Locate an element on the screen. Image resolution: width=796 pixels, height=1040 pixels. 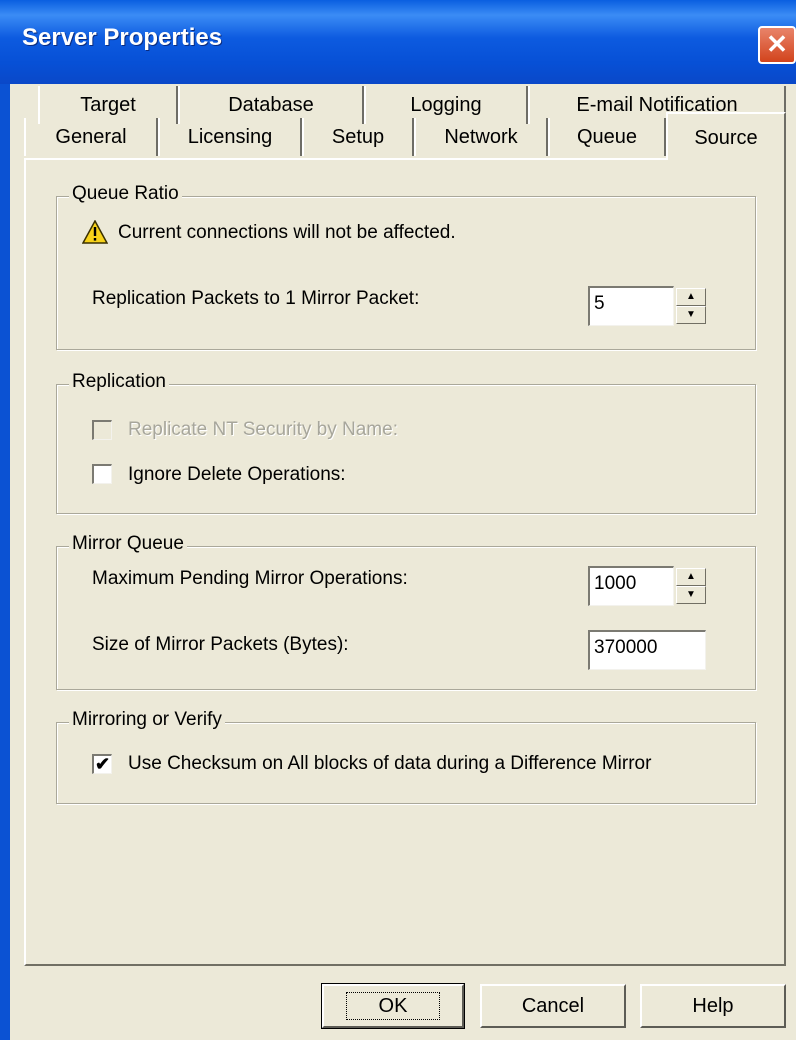
max-pending-spinner: ▲ ▼ is located at coordinates (691, 586).